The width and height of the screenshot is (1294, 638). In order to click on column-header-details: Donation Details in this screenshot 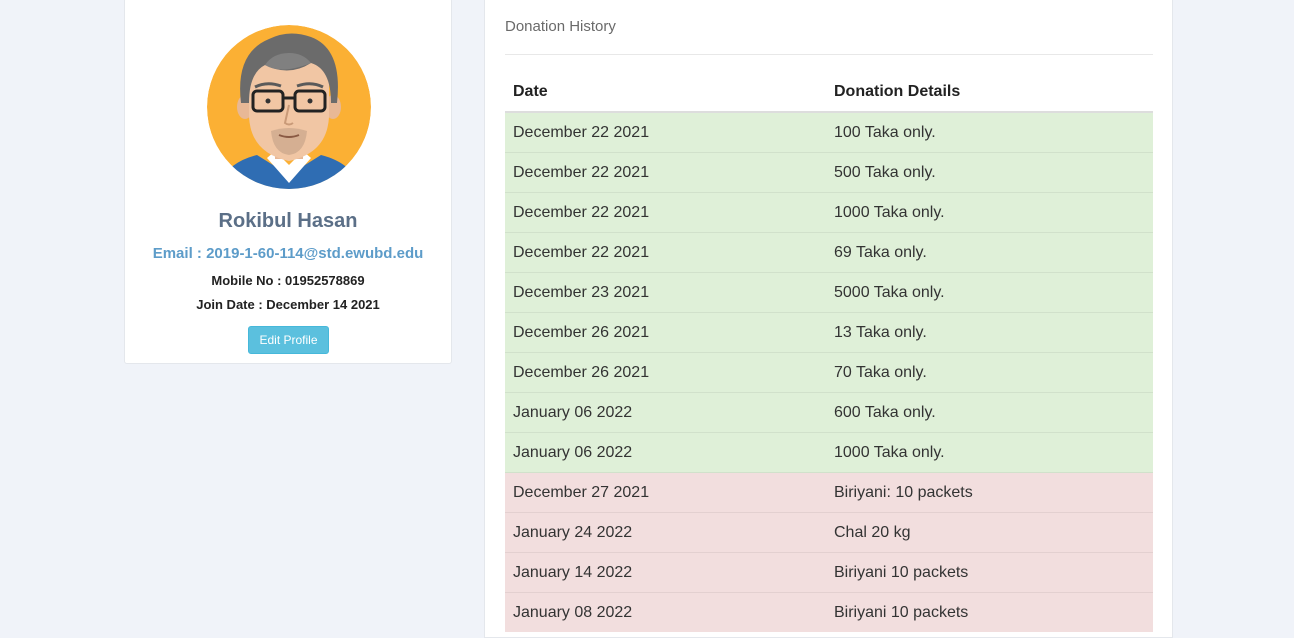, I will do `click(989, 93)`.